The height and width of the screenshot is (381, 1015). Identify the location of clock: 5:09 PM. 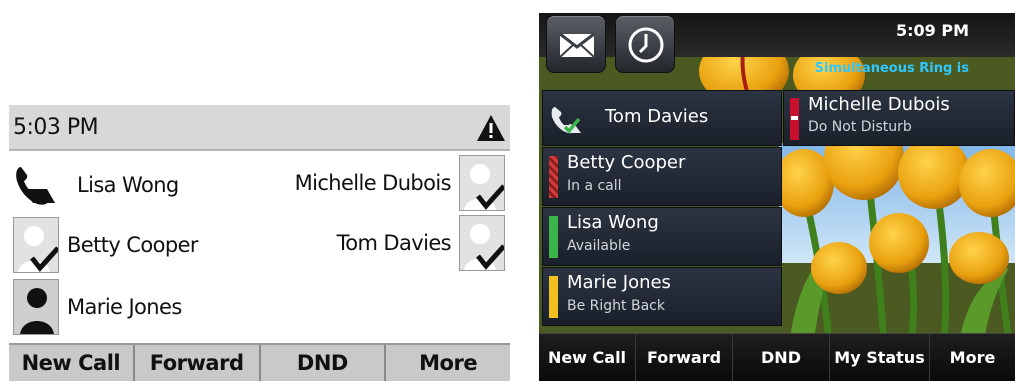
(932, 30).